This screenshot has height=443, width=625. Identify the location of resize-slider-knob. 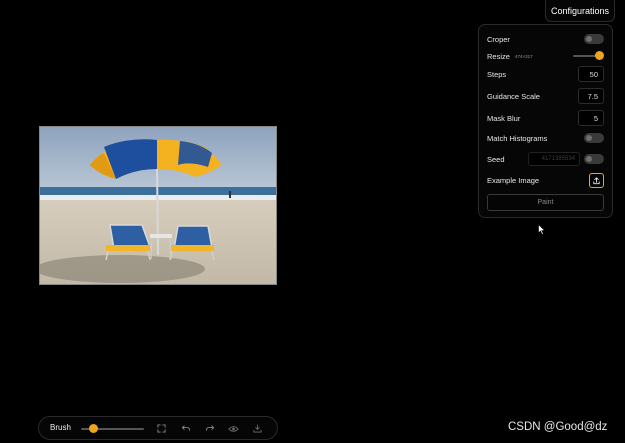
(599, 55).